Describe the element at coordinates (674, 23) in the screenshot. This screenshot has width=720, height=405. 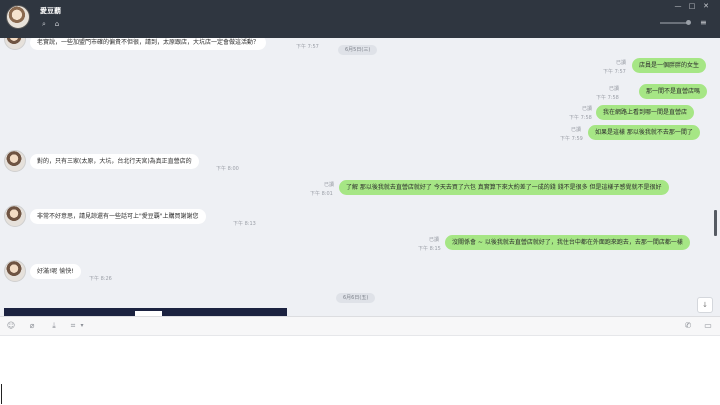
I see `volume-slider-track` at that location.